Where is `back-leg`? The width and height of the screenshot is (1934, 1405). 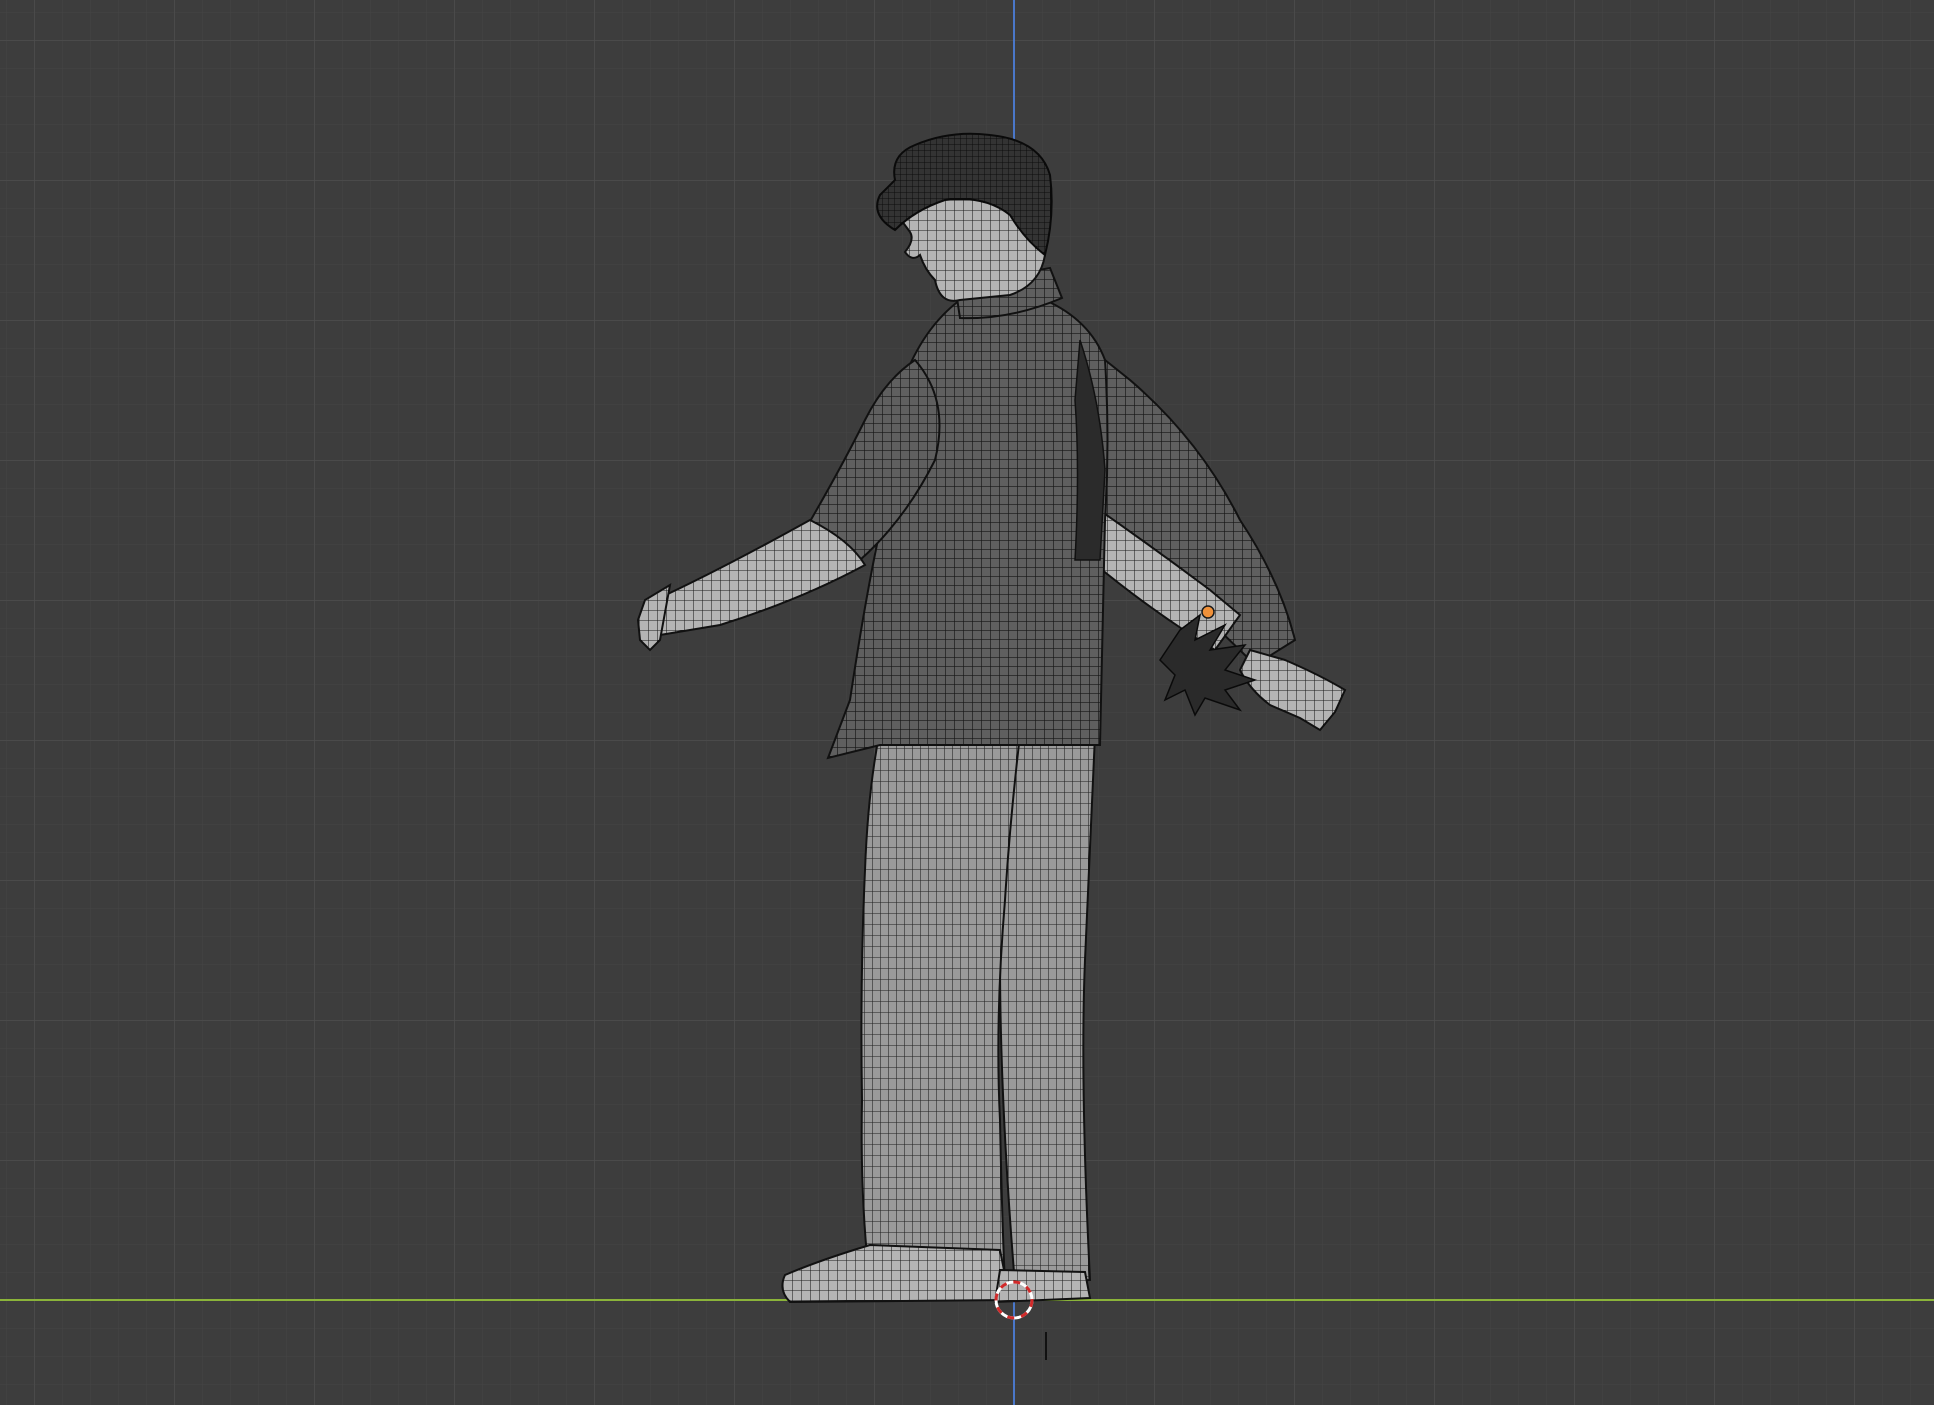 back-leg is located at coordinates (1047, 1007).